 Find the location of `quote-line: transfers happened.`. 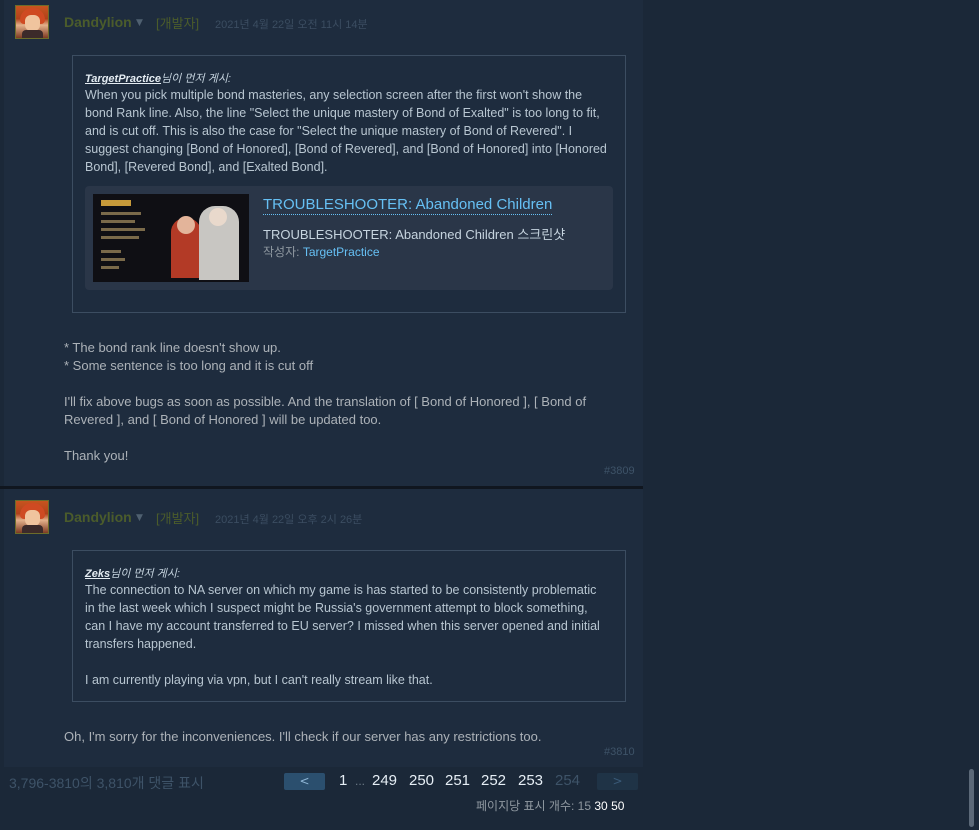

quote-line: transfers happened. is located at coordinates (141, 644).